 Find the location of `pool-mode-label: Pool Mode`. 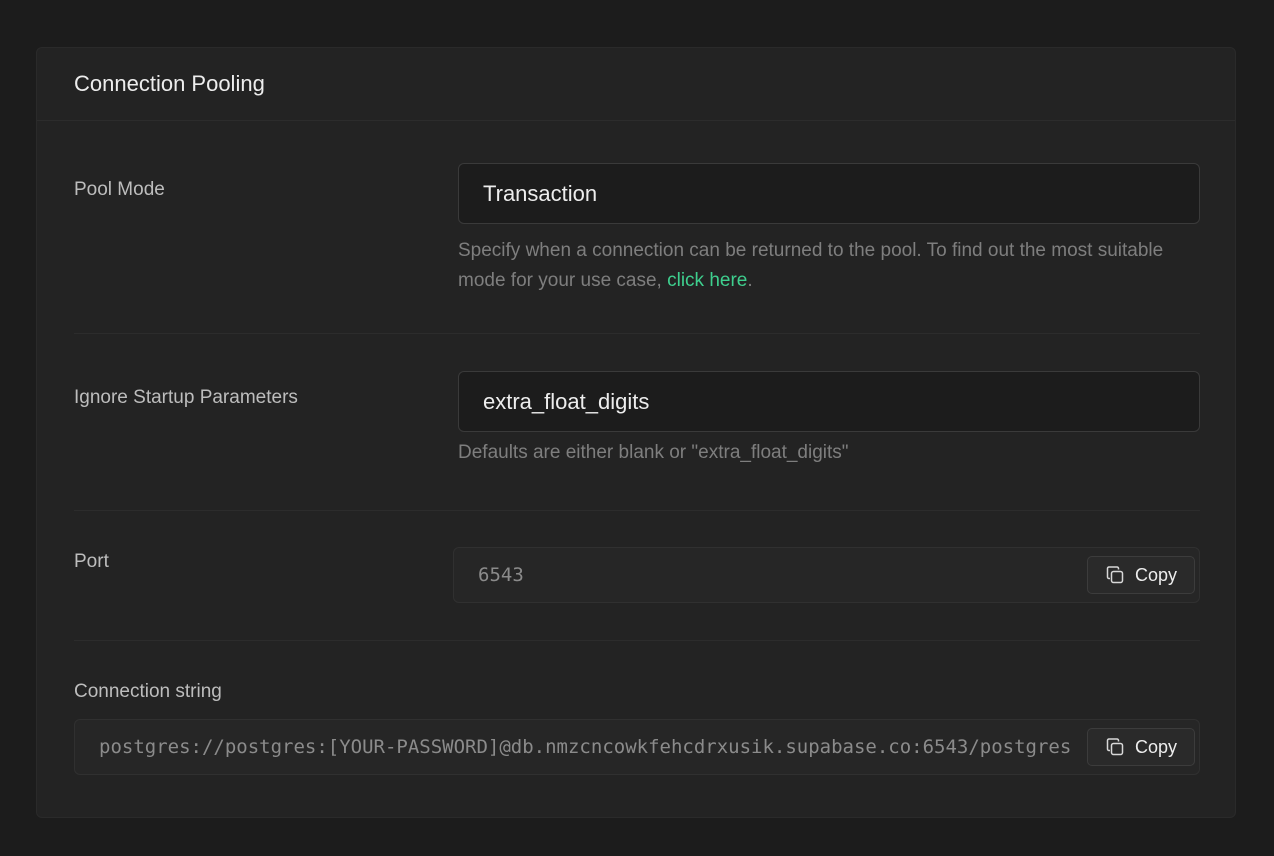

pool-mode-label: Pool Mode is located at coordinates (119, 189).